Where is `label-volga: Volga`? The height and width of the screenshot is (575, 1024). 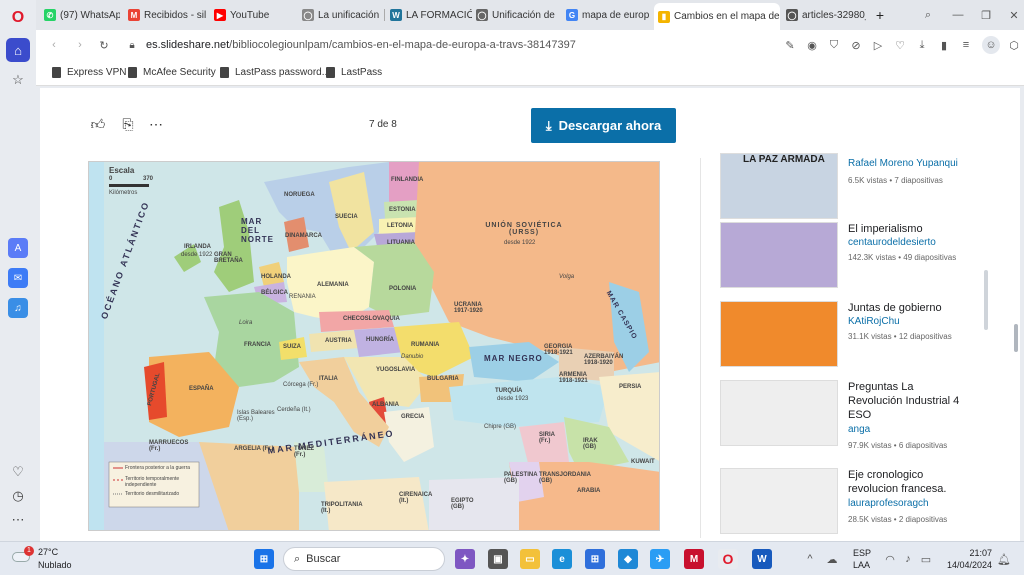 label-volga: Volga is located at coordinates (567, 277).